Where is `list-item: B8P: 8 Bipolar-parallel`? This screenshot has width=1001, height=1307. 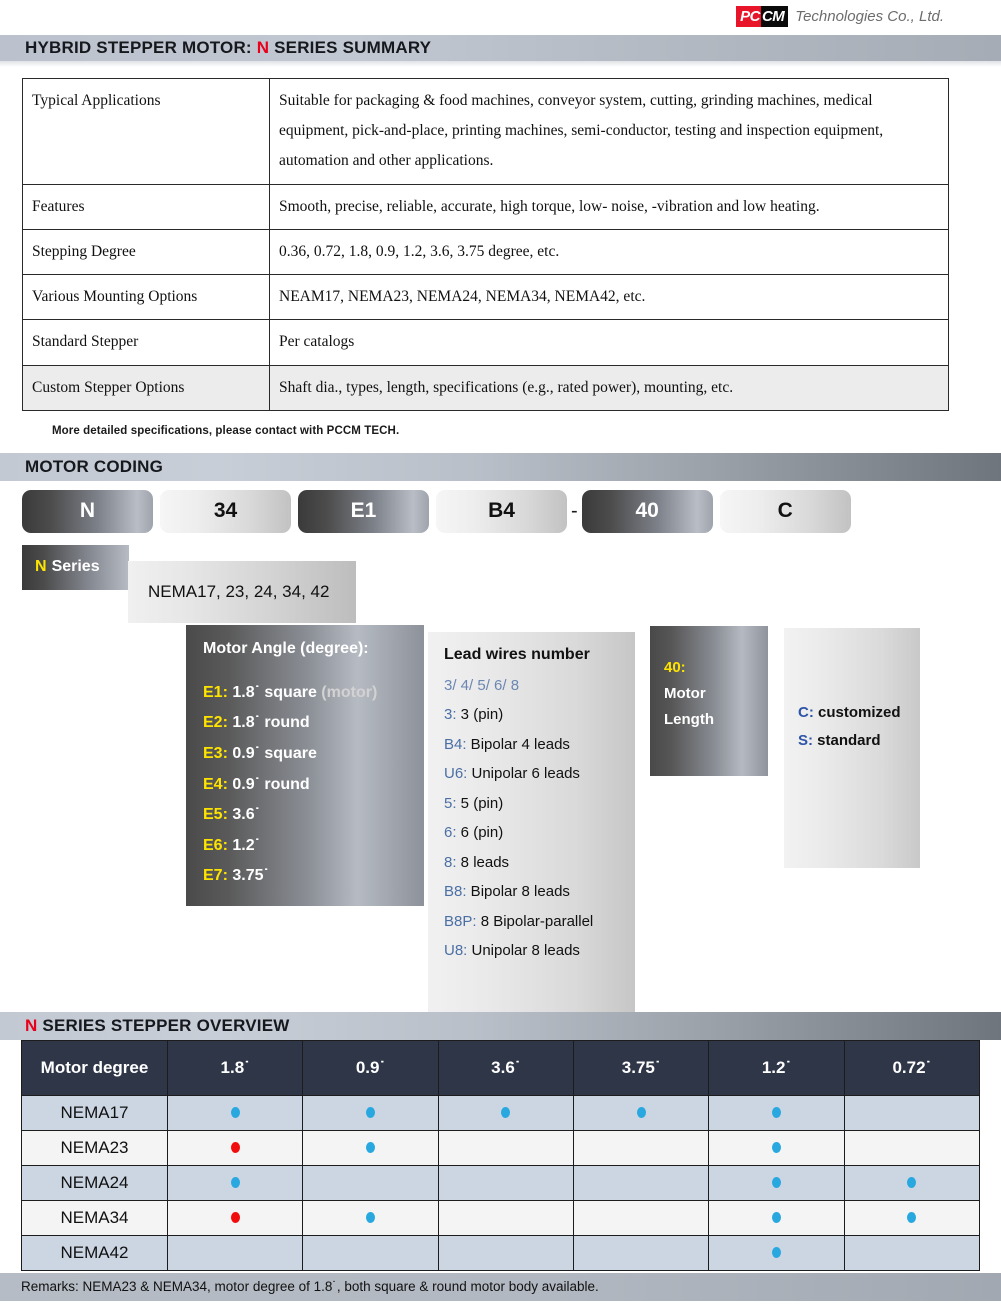 list-item: B8P: 8 Bipolar-parallel is located at coordinates (539, 921).